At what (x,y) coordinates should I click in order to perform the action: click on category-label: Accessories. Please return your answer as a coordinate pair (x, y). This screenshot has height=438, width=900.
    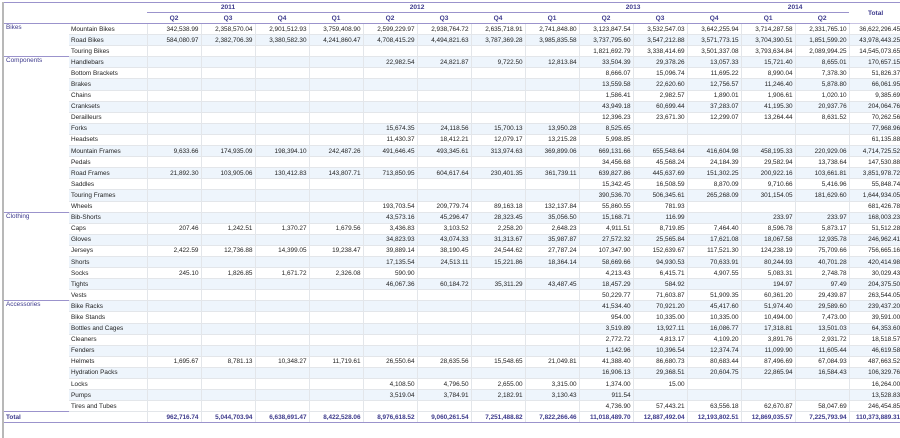
    Looking at the image, I should click on (36, 356).